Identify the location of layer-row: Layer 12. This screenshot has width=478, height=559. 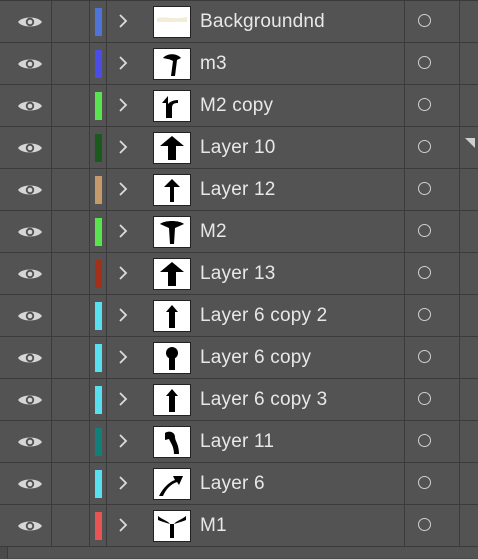
(239, 190).